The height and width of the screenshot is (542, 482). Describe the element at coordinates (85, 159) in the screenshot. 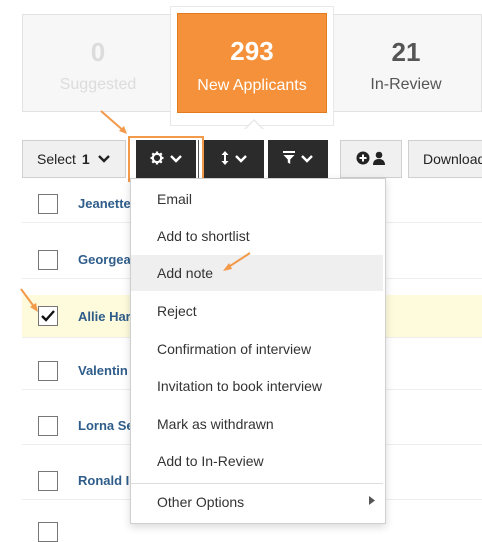

I see `select-count: 1` at that location.